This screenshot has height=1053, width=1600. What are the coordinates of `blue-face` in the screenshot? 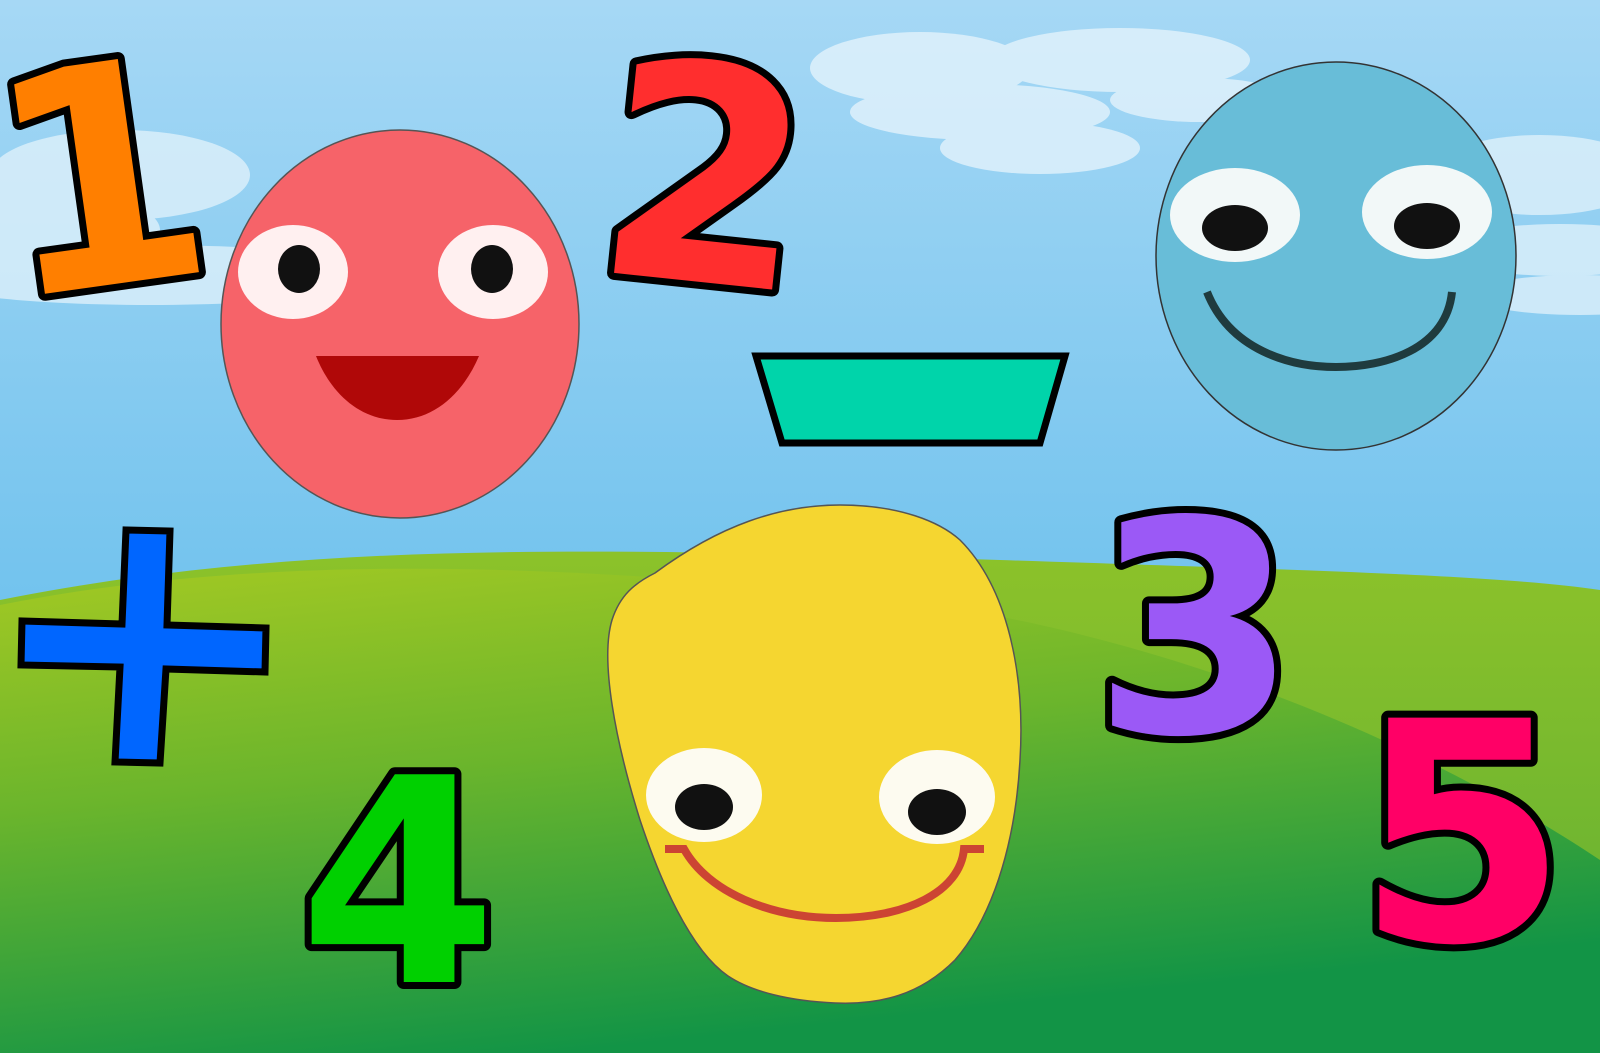 It's located at (1336, 256).